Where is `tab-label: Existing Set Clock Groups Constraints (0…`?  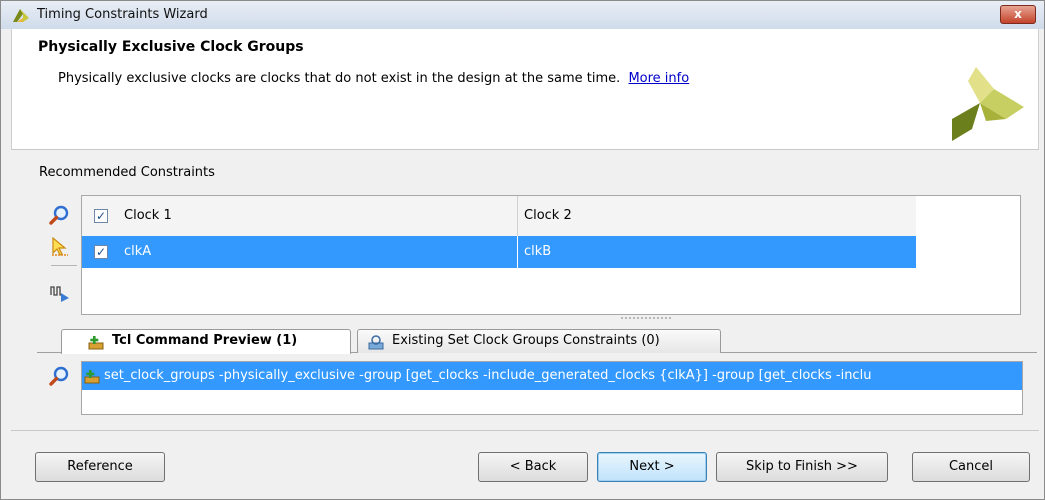 tab-label: Existing Set Clock Groups Constraints (0… is located at coordinates (526, 340).